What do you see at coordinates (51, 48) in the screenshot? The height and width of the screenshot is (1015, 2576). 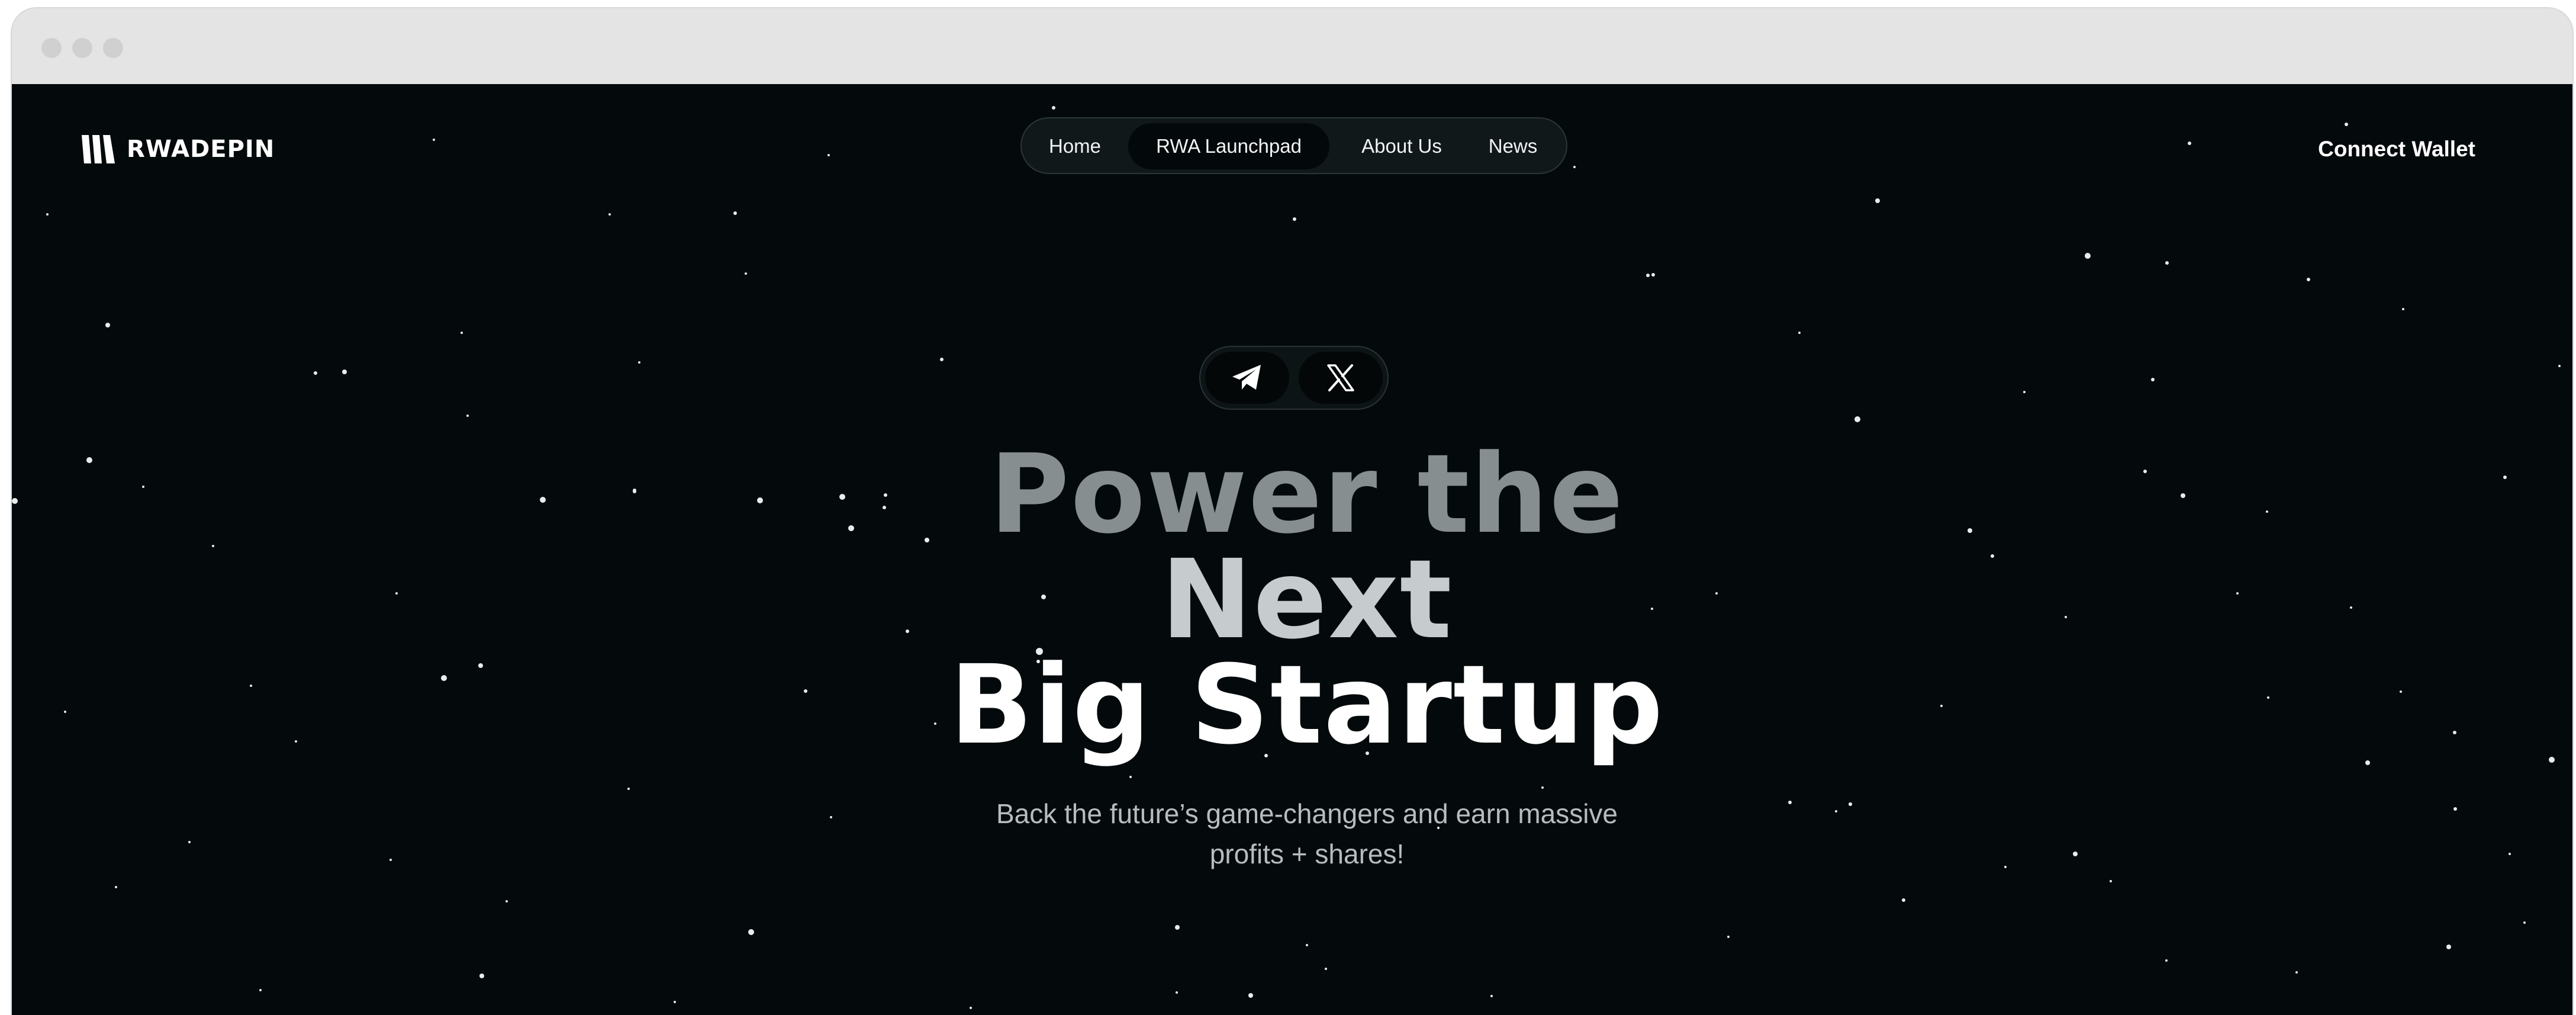 I see `window-close-dot` at bounding box center [51, 48].